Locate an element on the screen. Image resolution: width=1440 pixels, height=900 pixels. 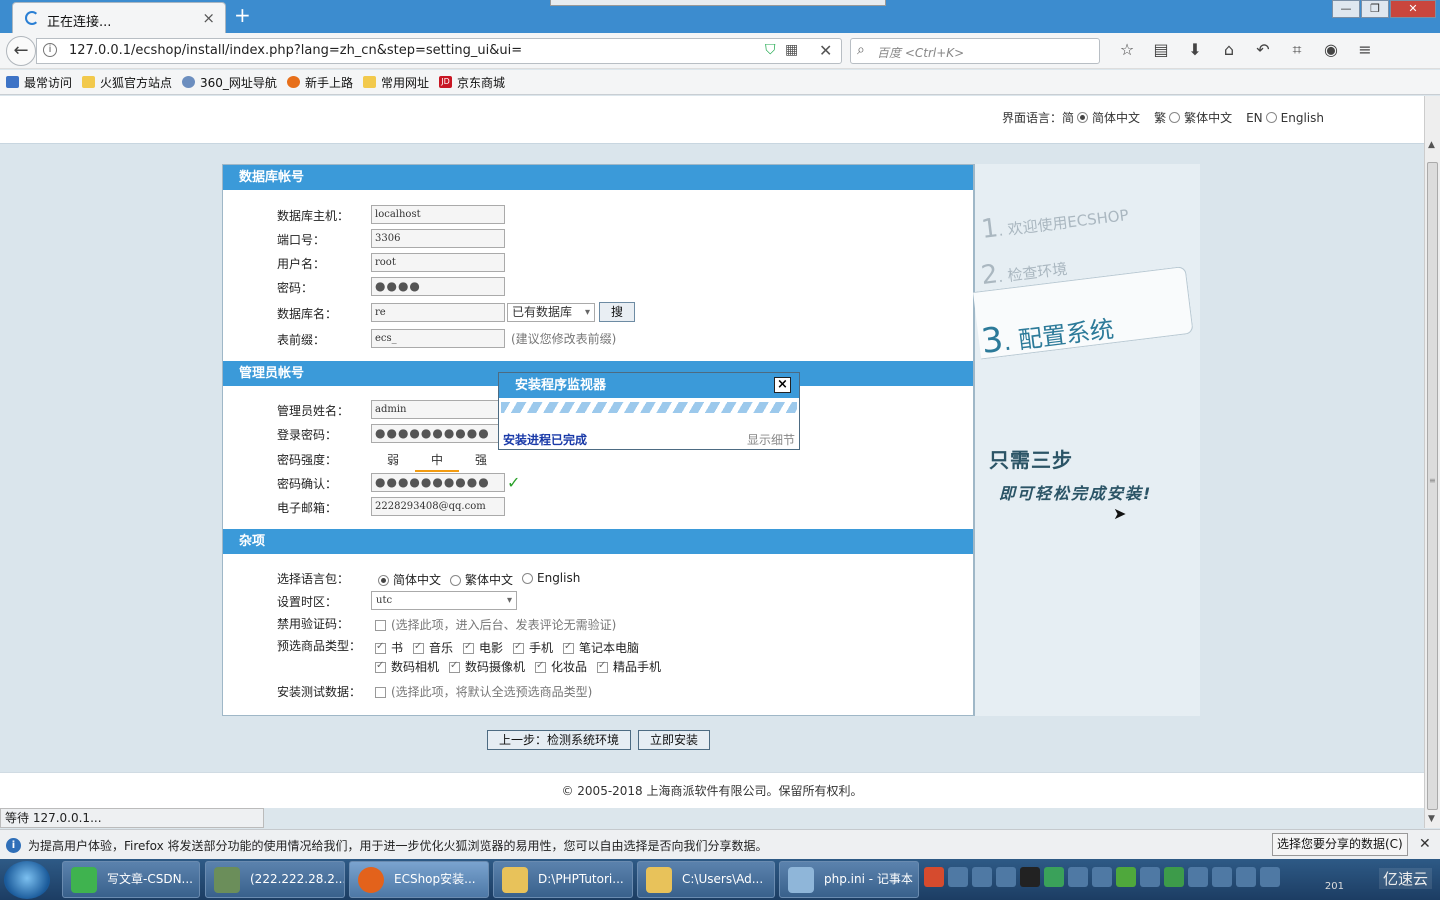
ime-icon is located at coordinates (934, 877).